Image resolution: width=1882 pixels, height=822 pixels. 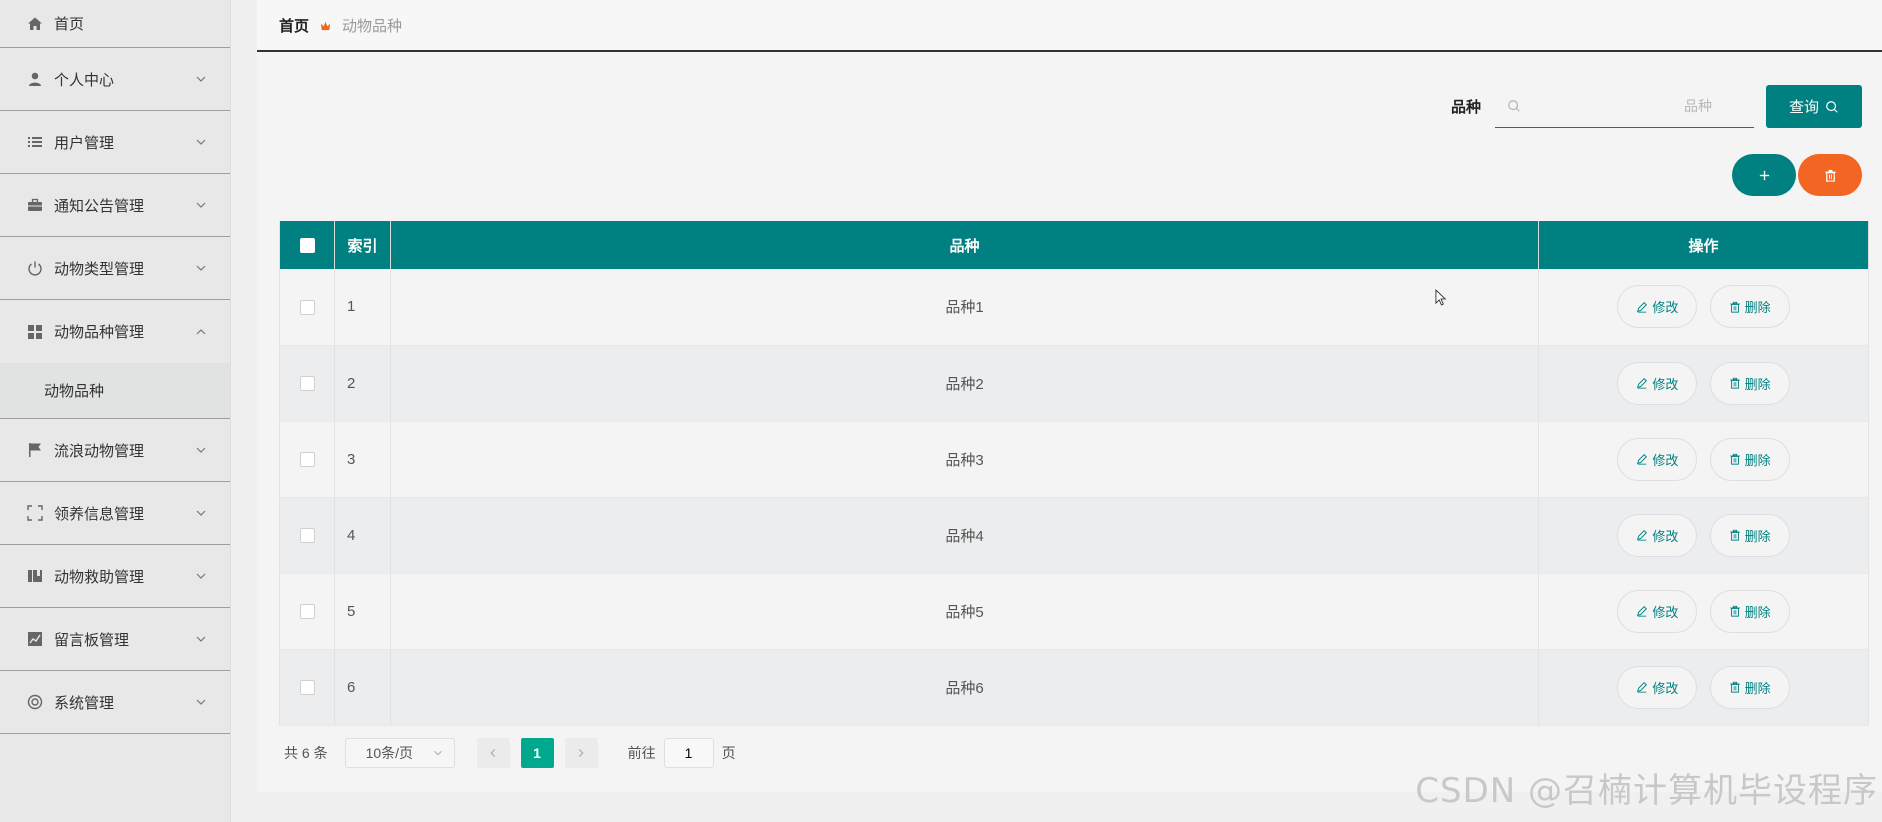 I want to click on sidebar-item-adoption-management: 领养信息管理, so click(x=115, y=513).